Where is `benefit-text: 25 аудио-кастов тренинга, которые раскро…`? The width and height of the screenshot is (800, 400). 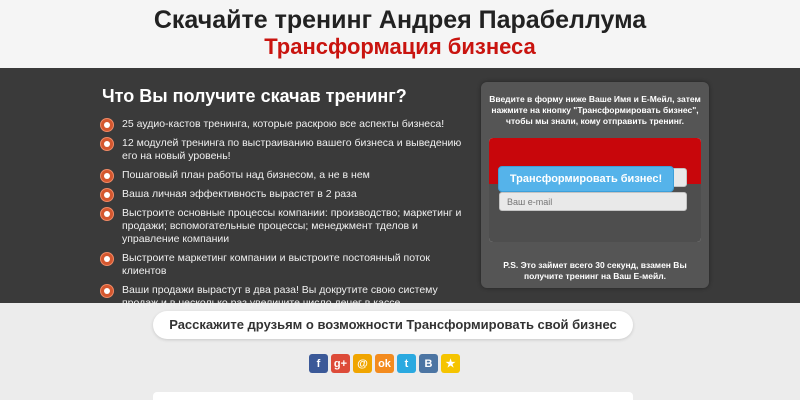 benefit-text: 25 аудио-кастов тренинга, которые раскро… is located at coordinates (283, 124).